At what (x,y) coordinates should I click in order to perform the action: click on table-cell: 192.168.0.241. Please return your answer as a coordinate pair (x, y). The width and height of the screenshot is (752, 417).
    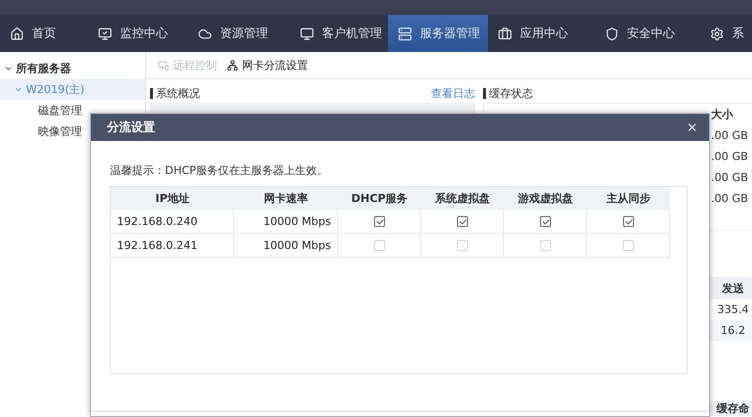
    Looking at the image, I should click on (172, 246).